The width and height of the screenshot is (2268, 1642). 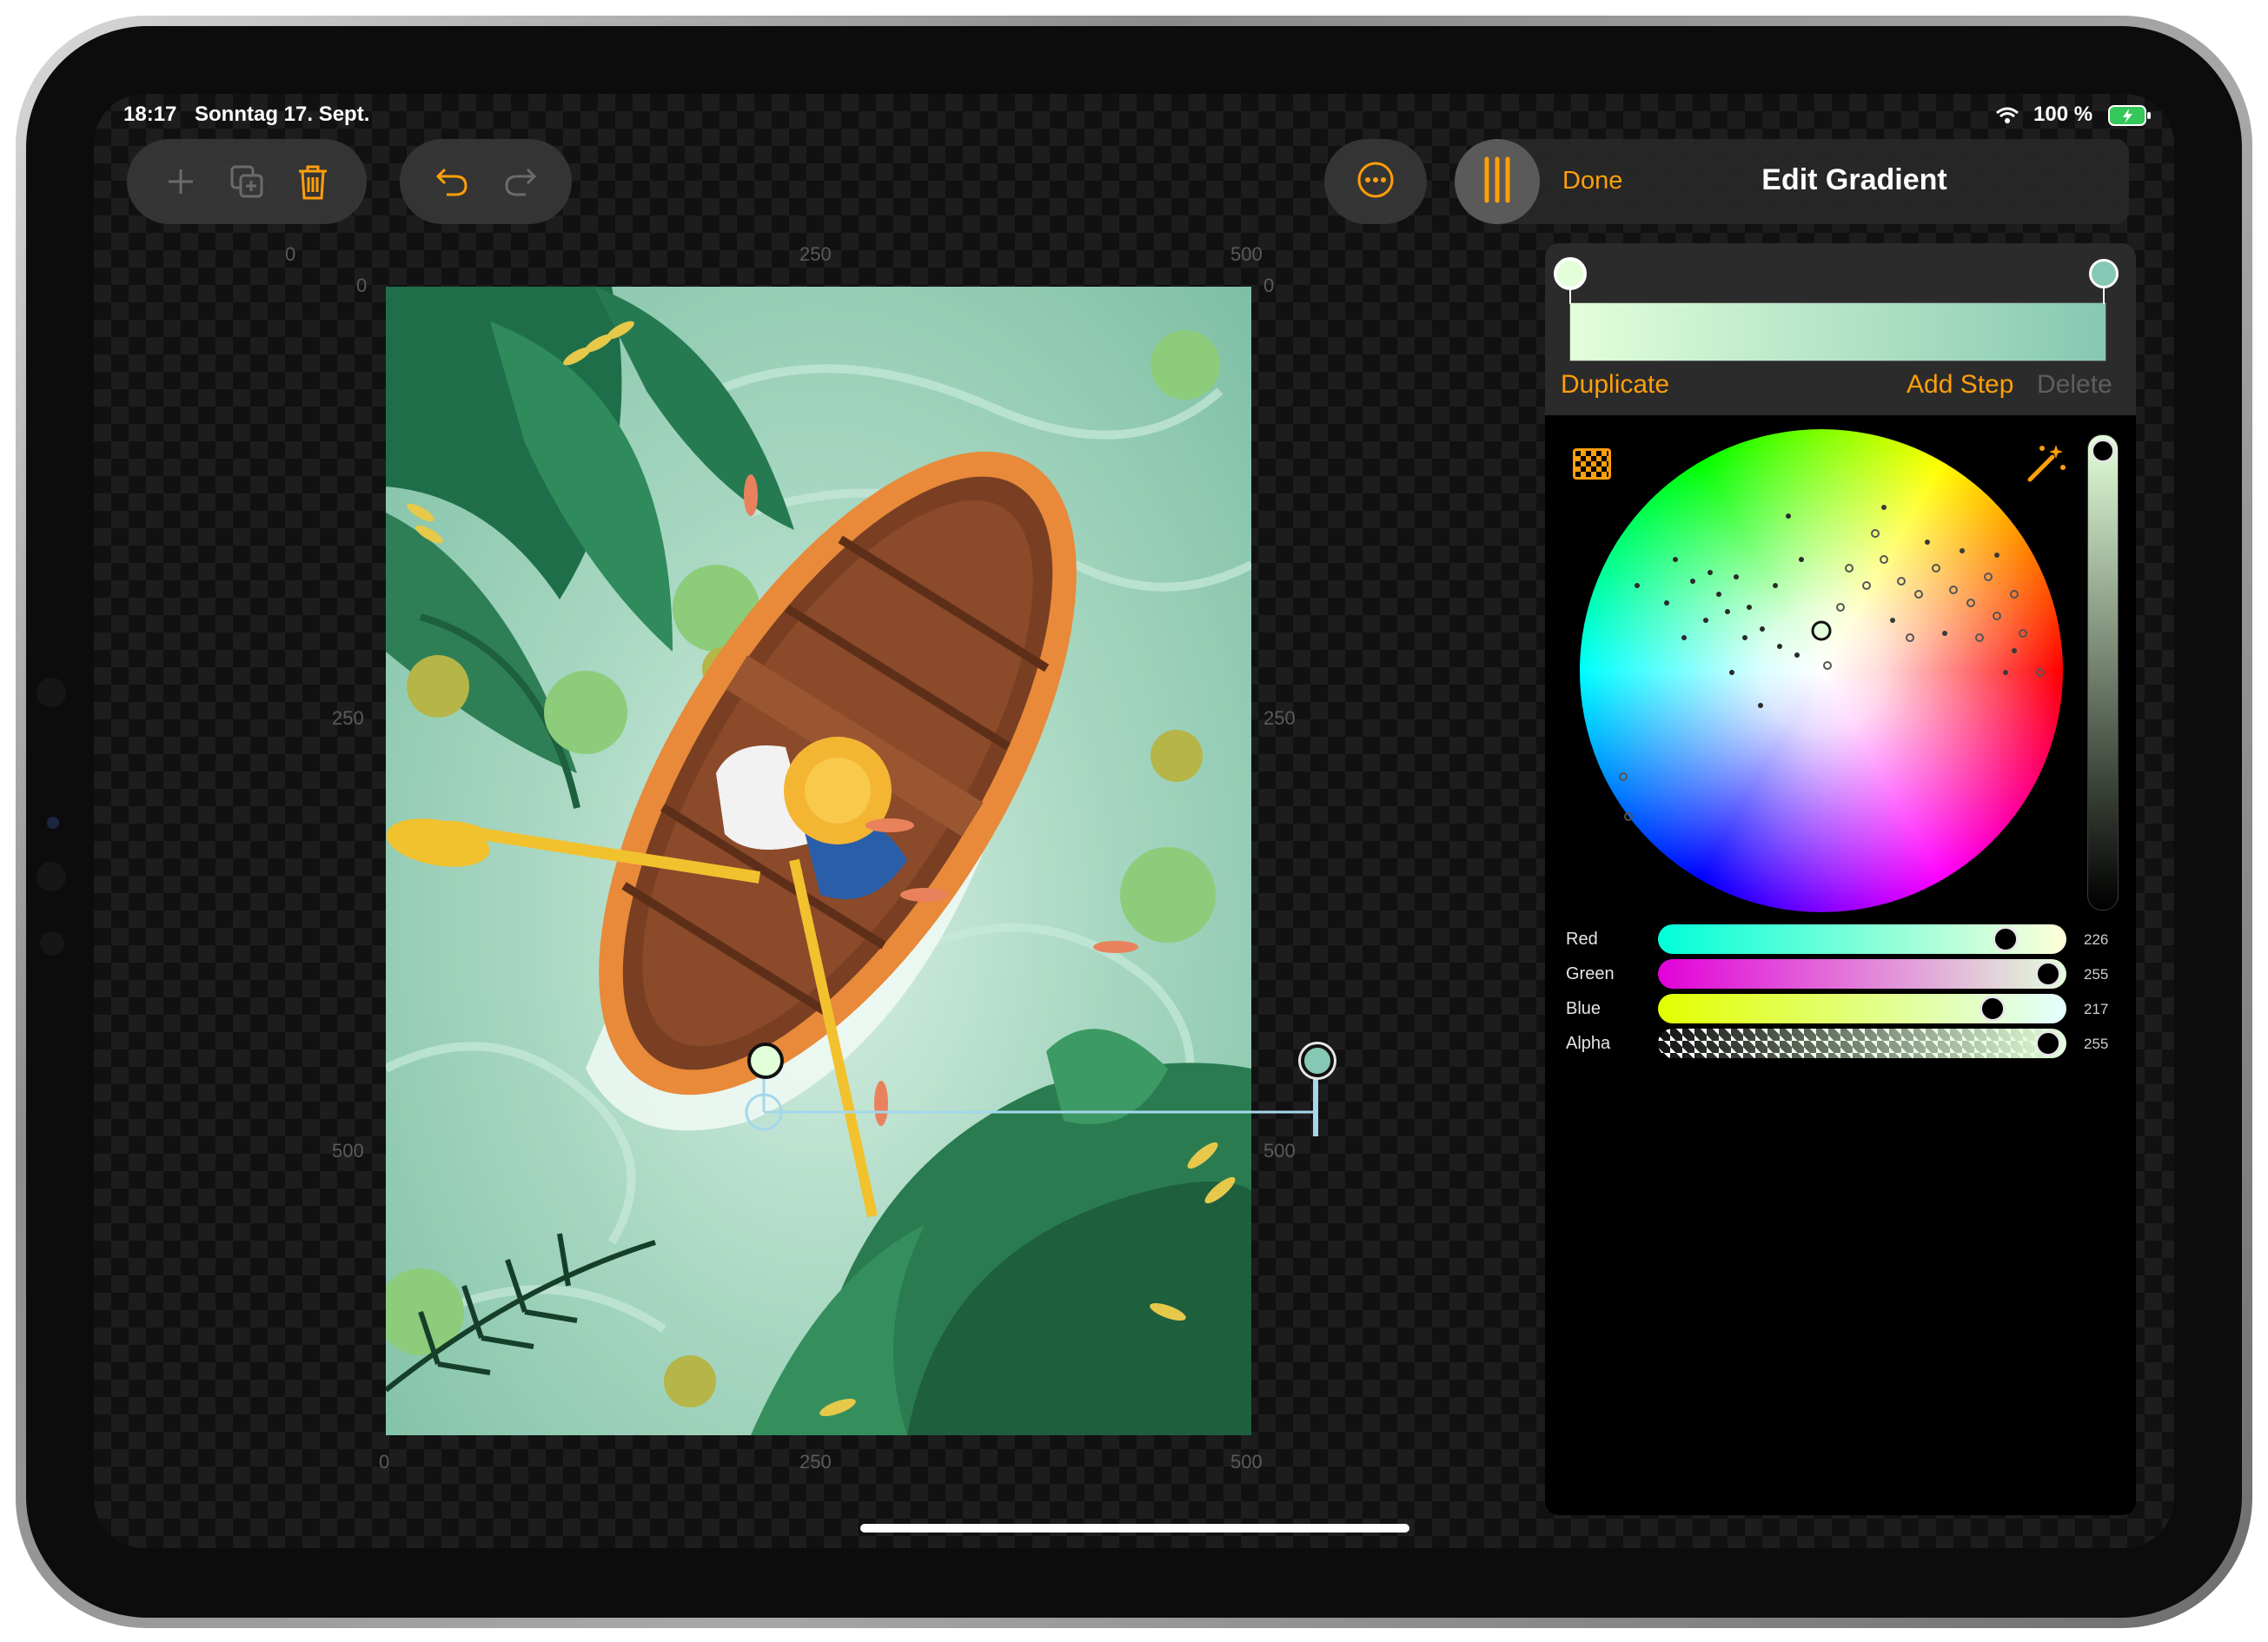 I want to click on red-slider, so click(x=1862, y=939).